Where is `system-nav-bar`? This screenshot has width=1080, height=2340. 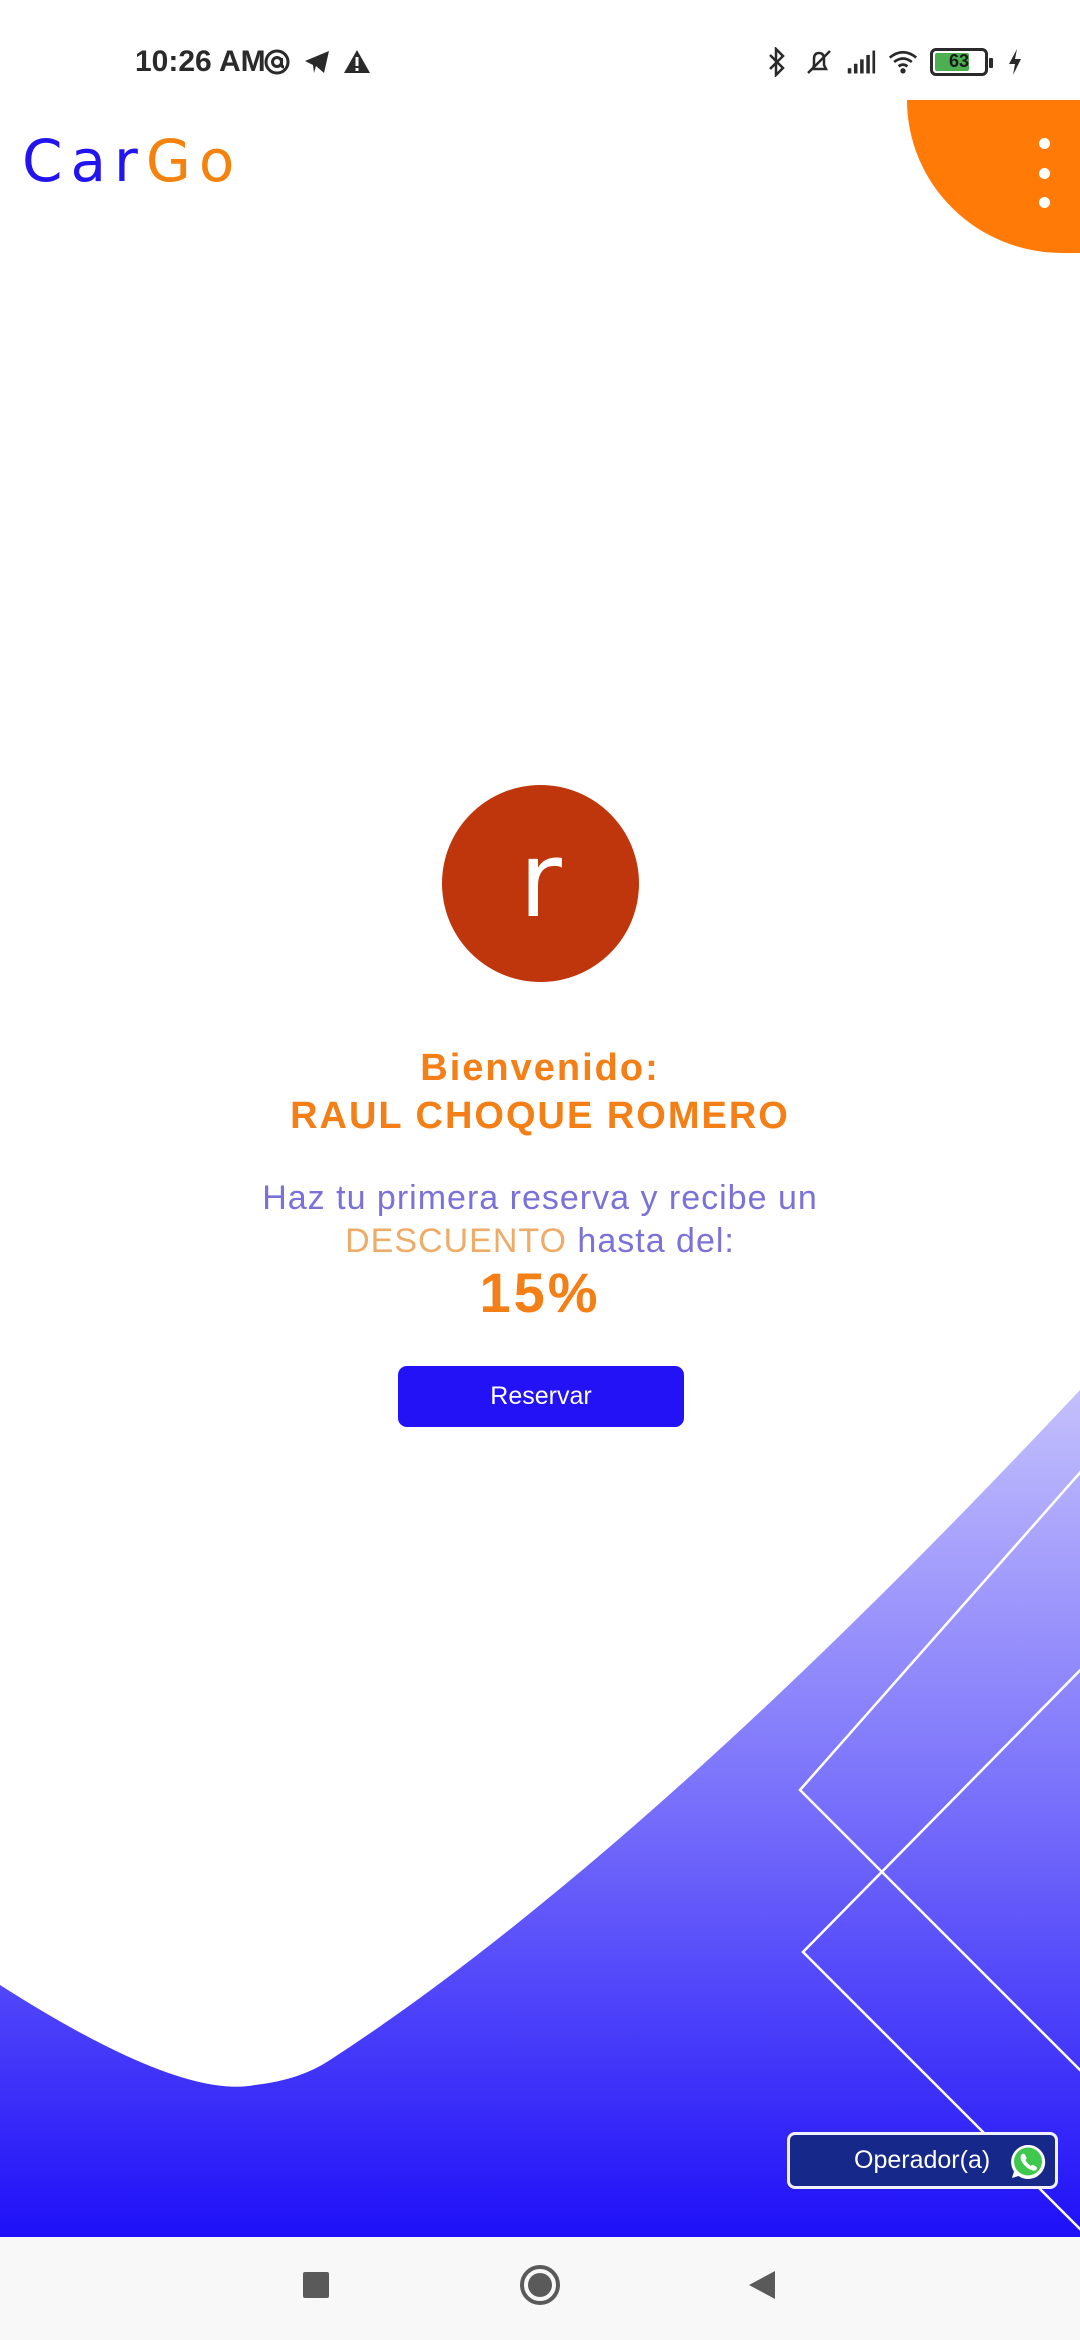
system-nav-bar is located at coordinates (540, 2288).